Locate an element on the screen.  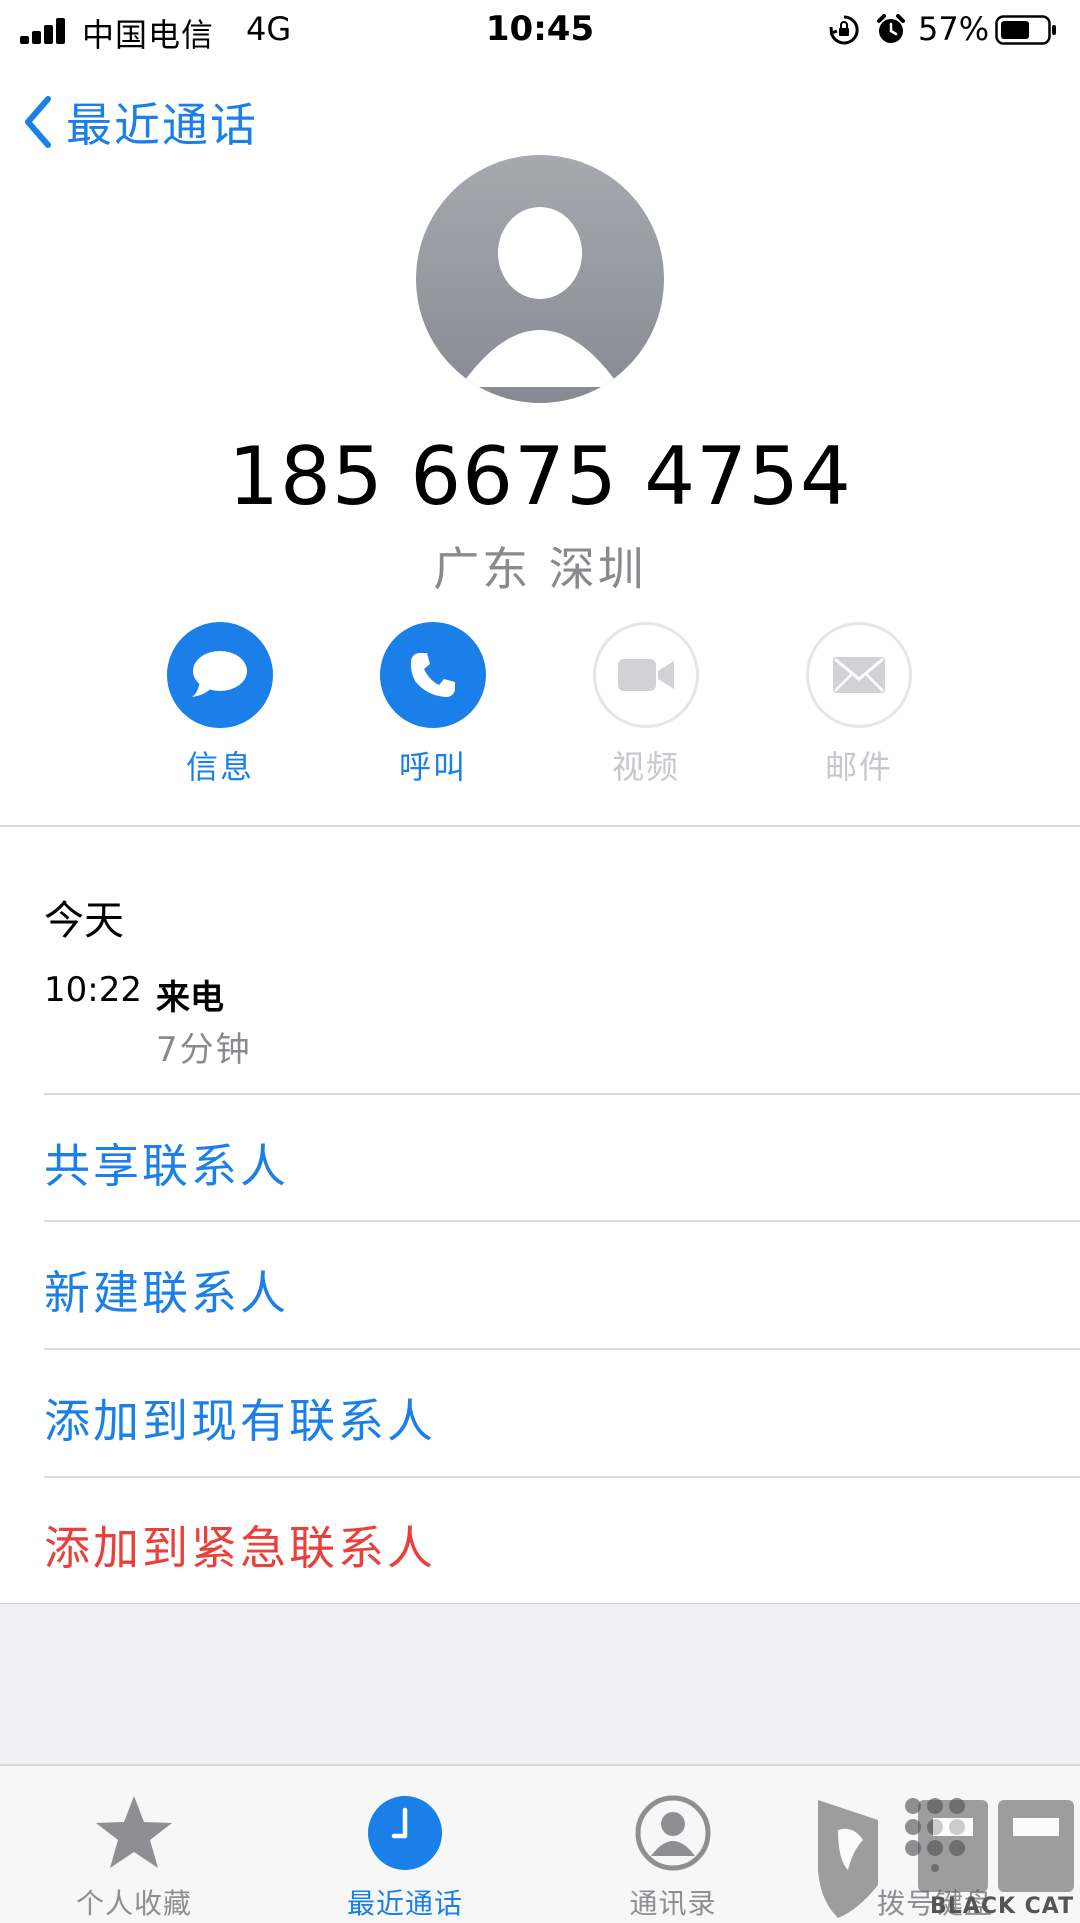
message-bubble-icon is located at coordinates (220, 675).